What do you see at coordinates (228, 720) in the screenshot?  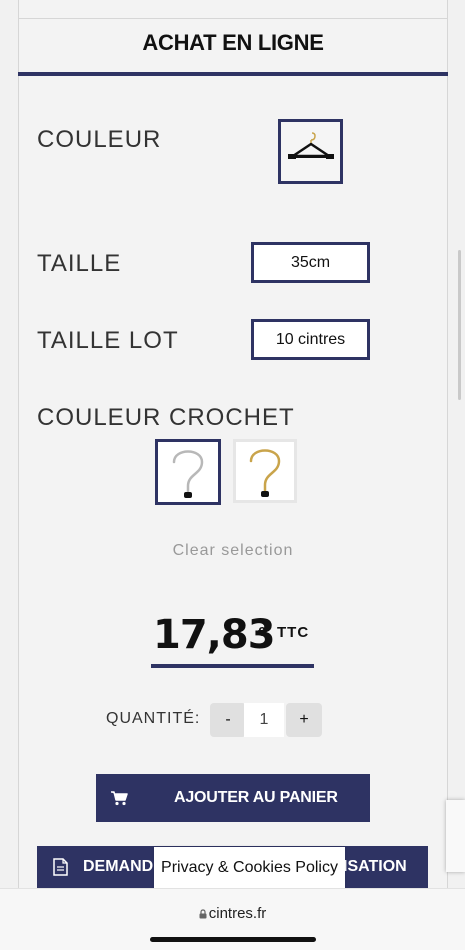 I see `quantity-decrement-button: -` at bounding box center [228, 720].